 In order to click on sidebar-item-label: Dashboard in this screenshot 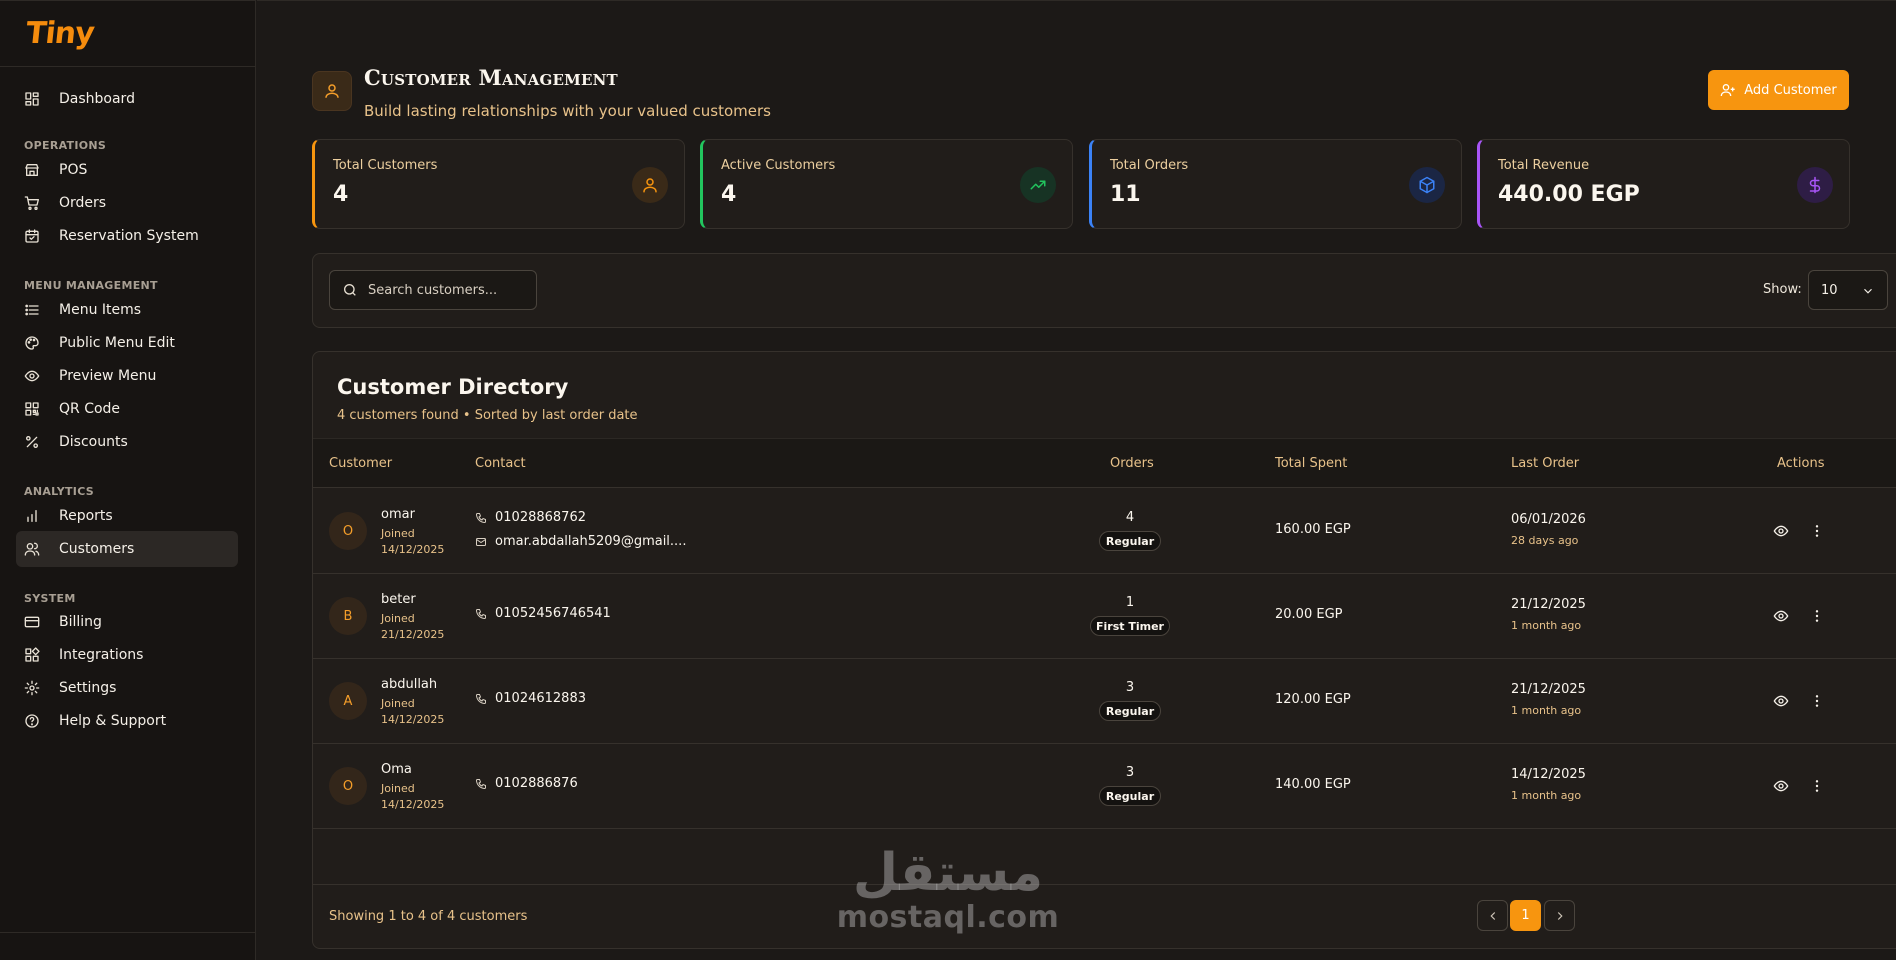, I will do `click(97, 99)`.